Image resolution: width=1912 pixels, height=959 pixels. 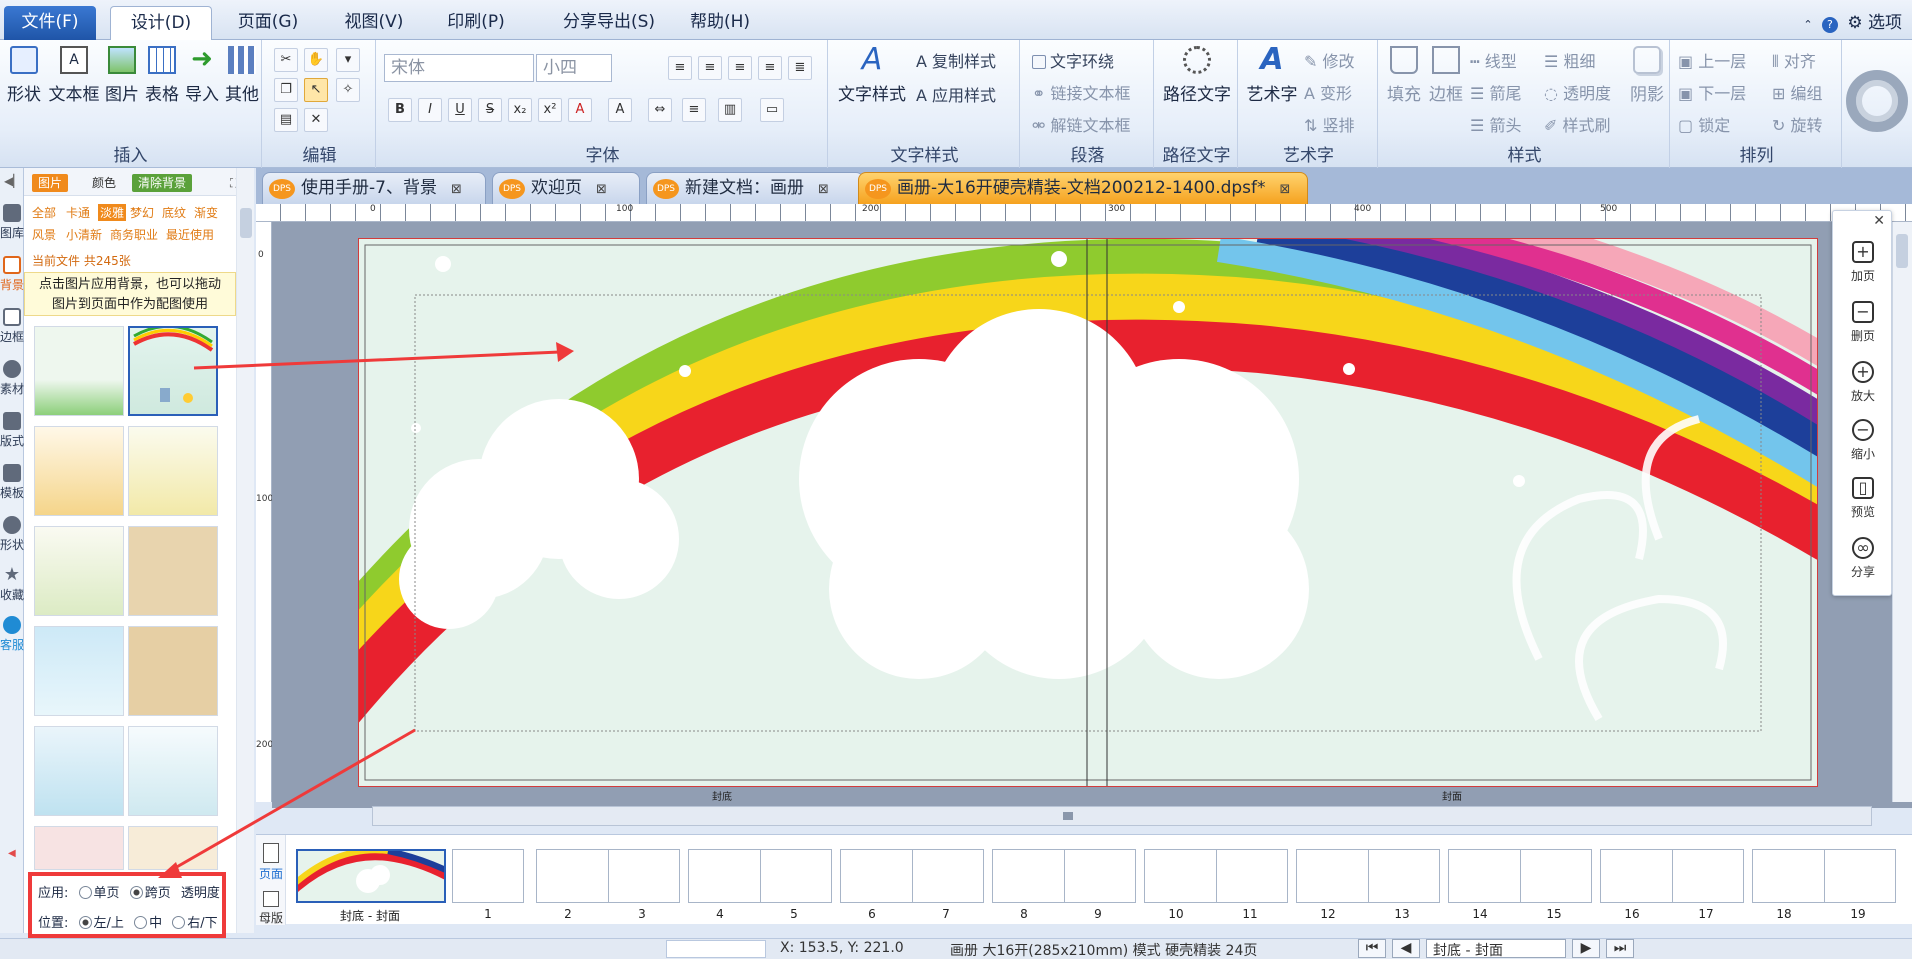 What do you see at coordinates (1863, 430) in the screenshot?
I see `zoom-out-icon: −` at bounding box center [1863, 430].